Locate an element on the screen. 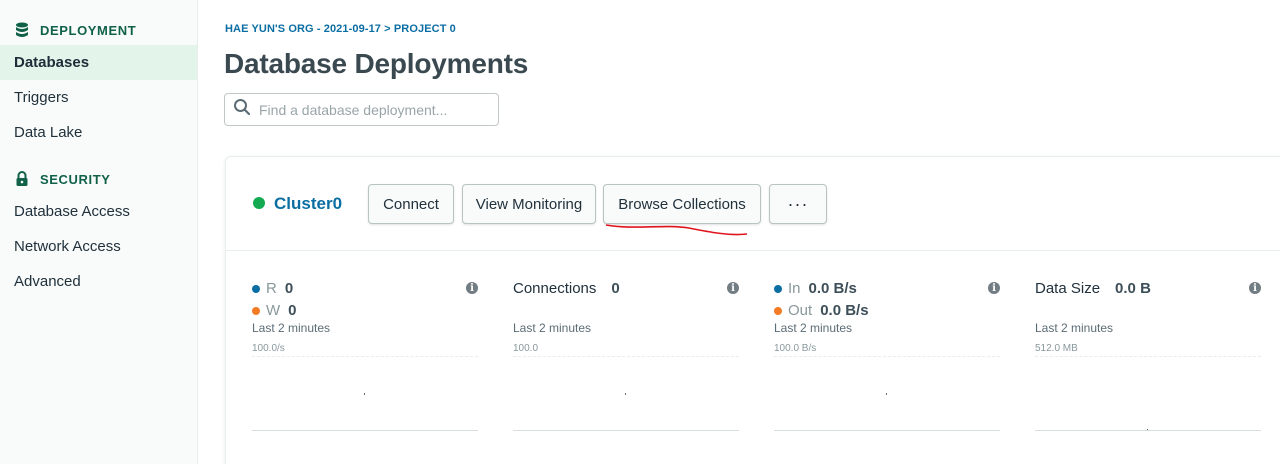 This screenshot has width=1280, height=464. annotation-underline is located at coordinates (676, 230).